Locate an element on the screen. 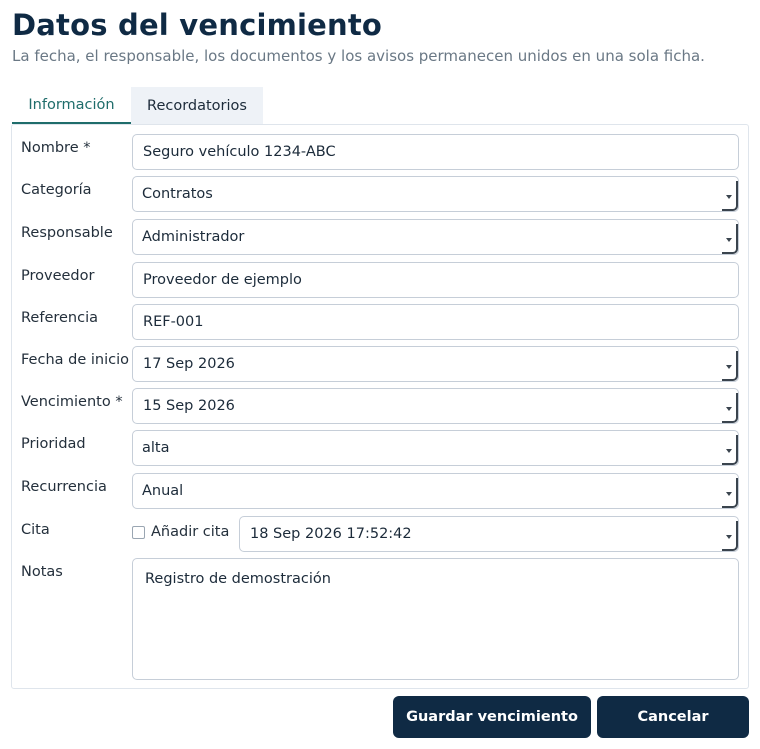 The image size is (760, 749). proveedor-label: Proveedor is located at coordinates (58, 276).